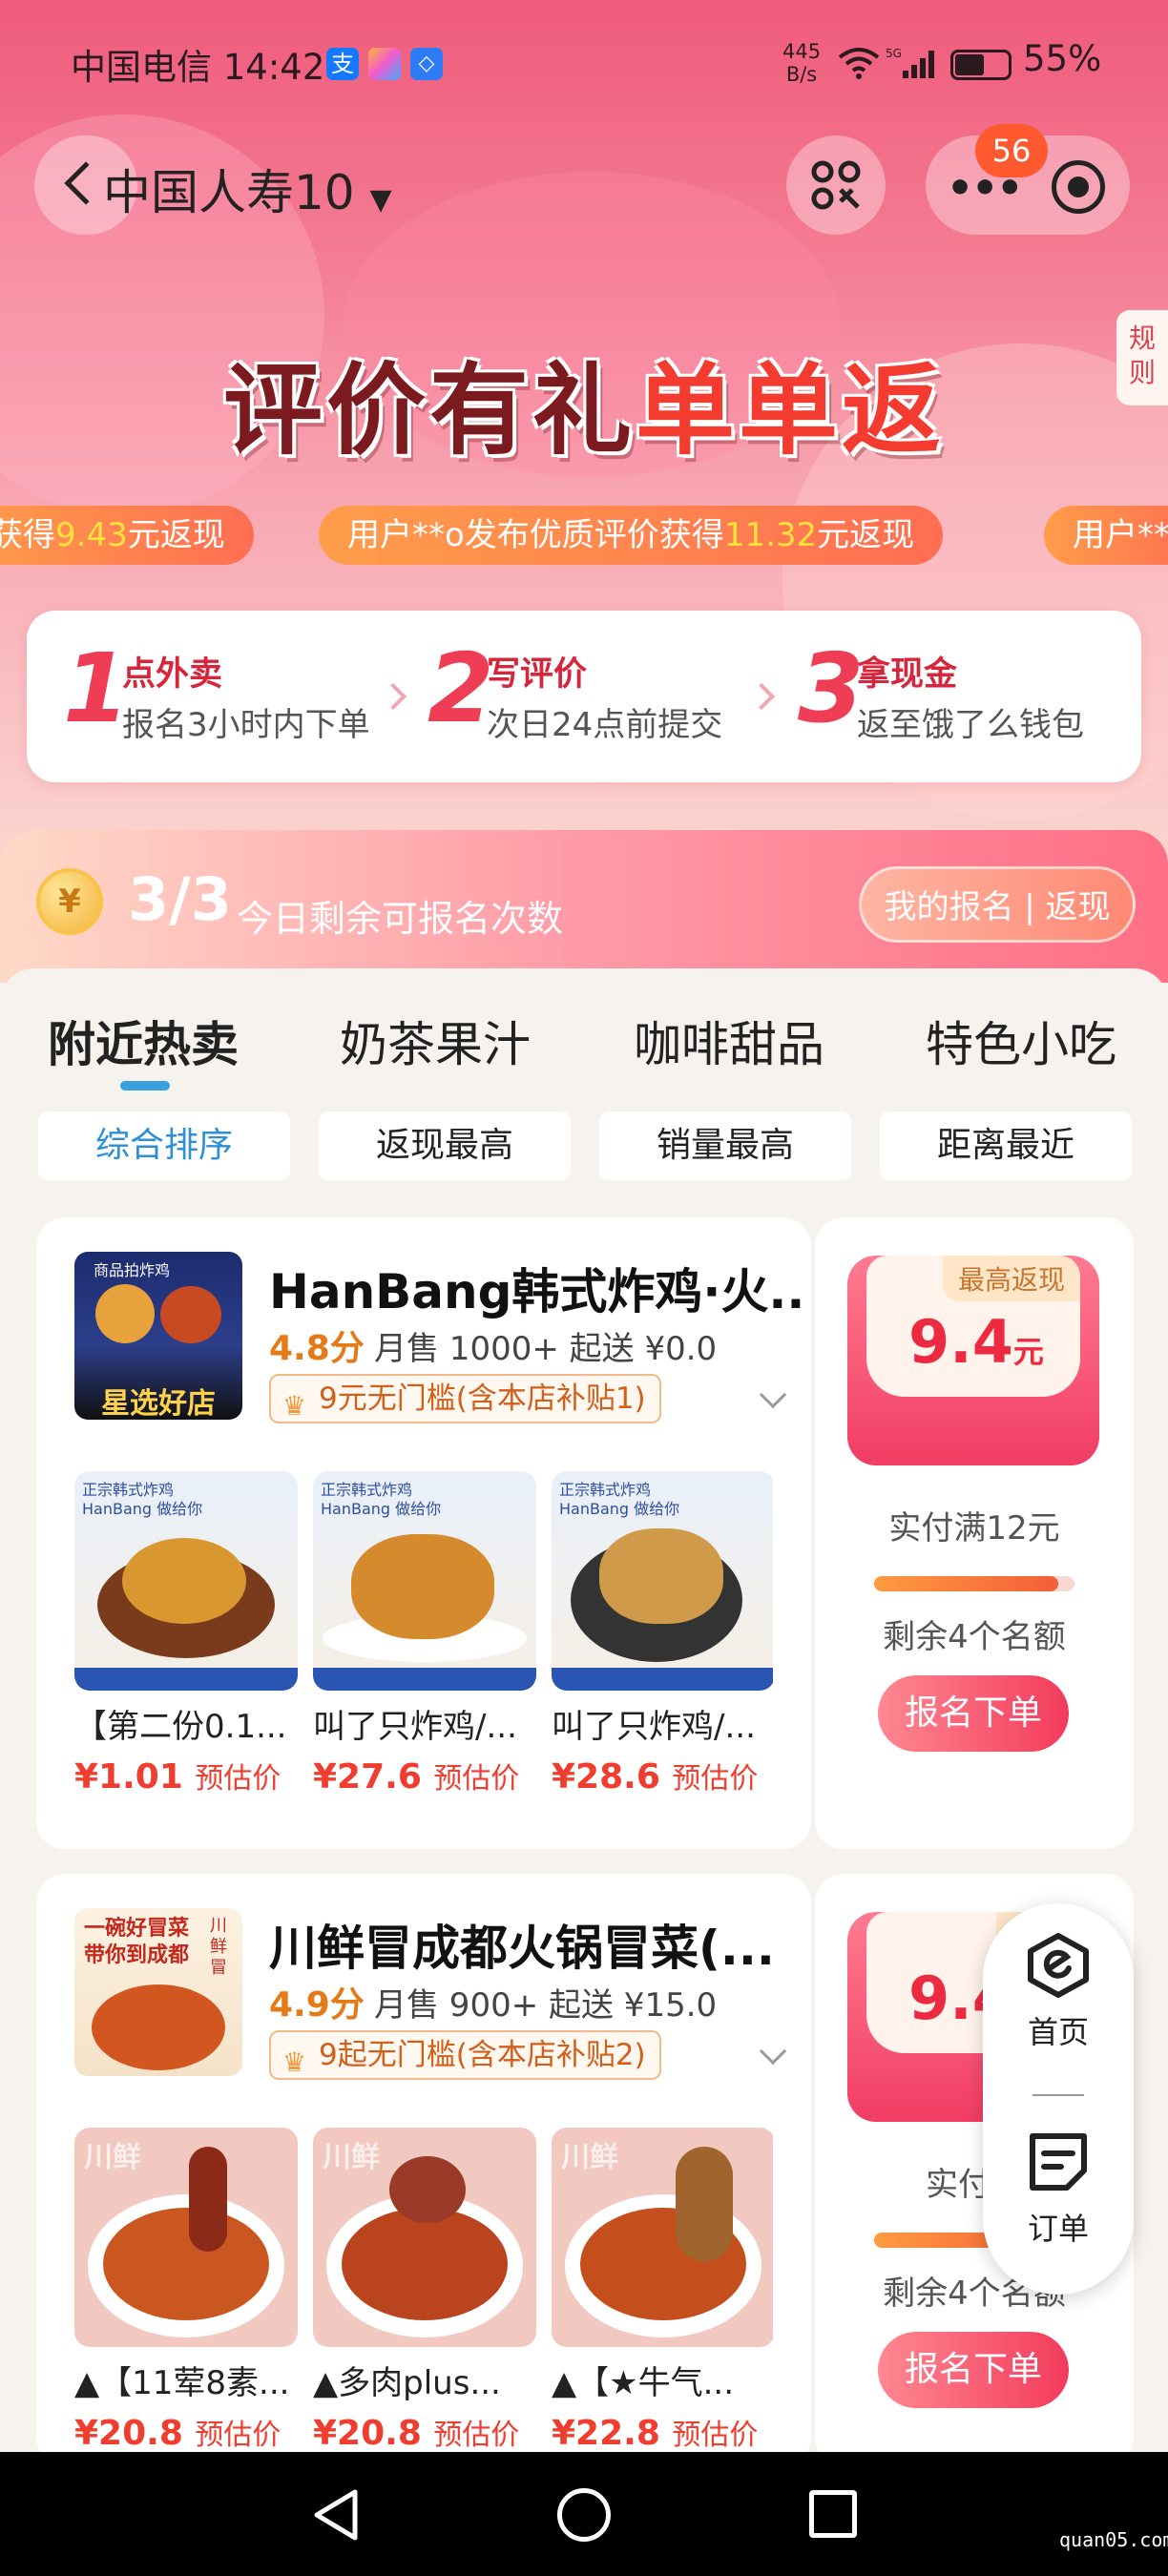 The width and height of the screenshot is (1168, 2576). What do you see at coordinates (1021, 1041) in the screenshot?
I see `tab-snacks: 特色小吃` at bounding box center [1021, 1041].